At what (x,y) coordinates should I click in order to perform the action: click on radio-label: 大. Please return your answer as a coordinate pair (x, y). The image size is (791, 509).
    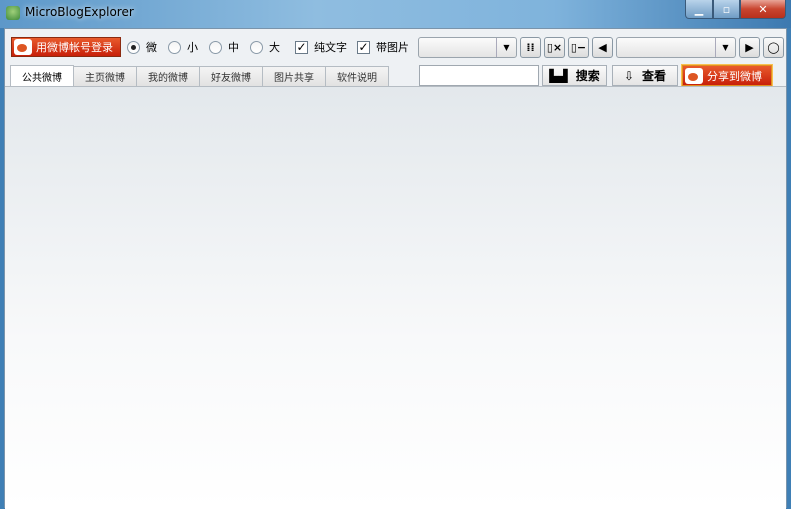
    Looking at the image, I should click on (274, 47).